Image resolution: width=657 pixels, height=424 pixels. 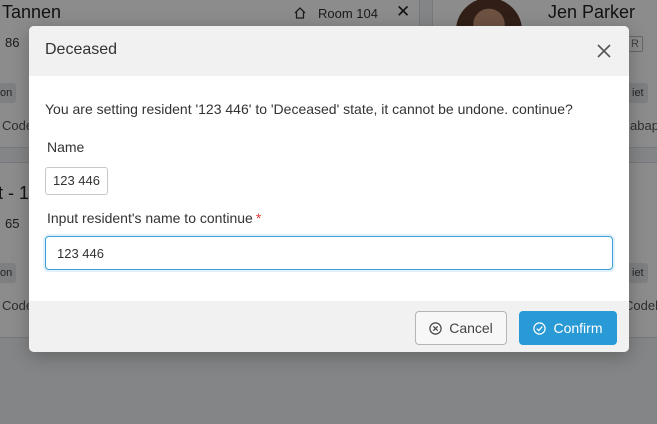 I want to click on confirm-name-label: Input resident's name to continue *, so click(x=154, y=218).